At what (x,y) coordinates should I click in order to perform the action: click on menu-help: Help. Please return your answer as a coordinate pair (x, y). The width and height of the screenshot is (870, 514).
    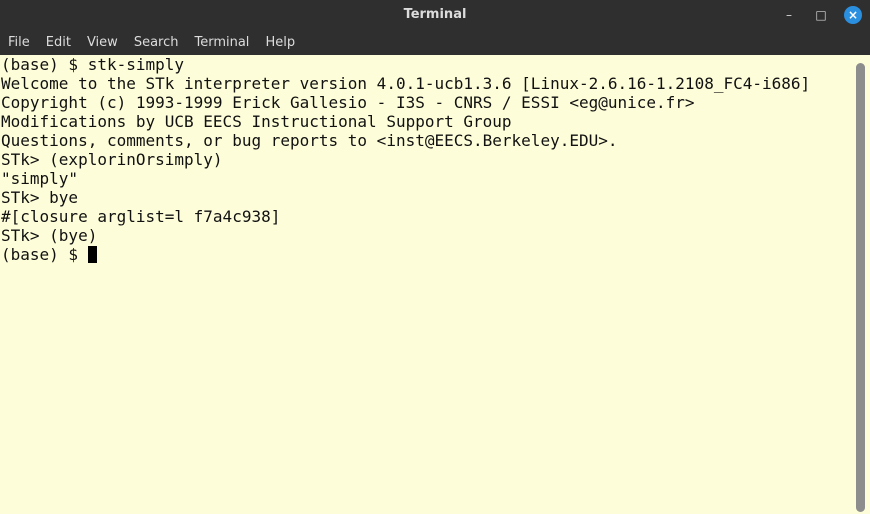
    Looking at the image, I should click on (280, 42).